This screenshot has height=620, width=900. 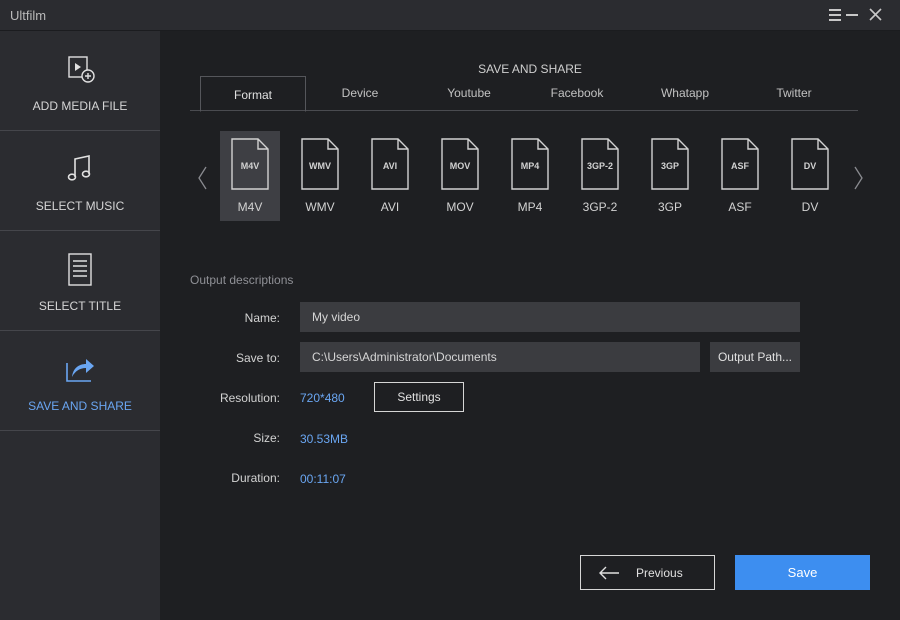 What do you see at coordinates (530, 207) in the screenshot?
I see `format-label: MP4` at bounding box center [530, 207].